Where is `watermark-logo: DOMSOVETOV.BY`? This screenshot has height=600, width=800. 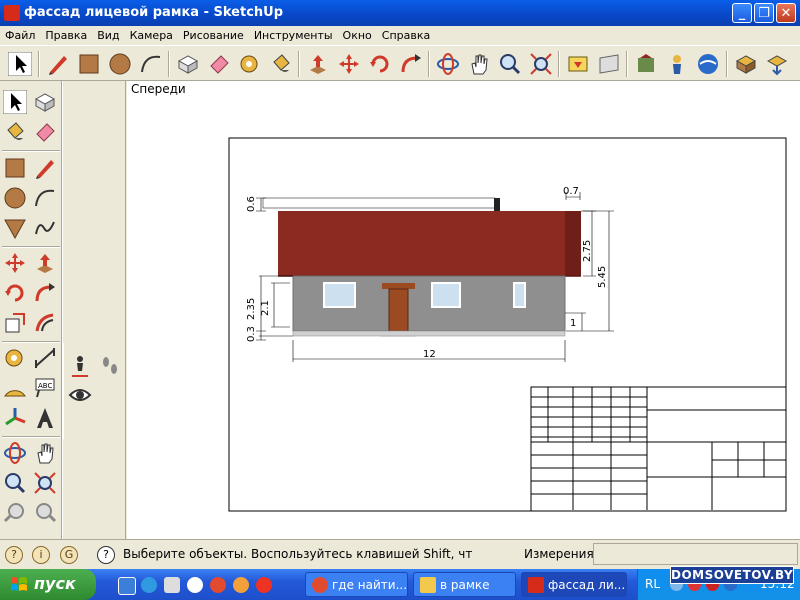
watermark-logo: DOMSOVETOV.BY is located at coordinates (732, 575).